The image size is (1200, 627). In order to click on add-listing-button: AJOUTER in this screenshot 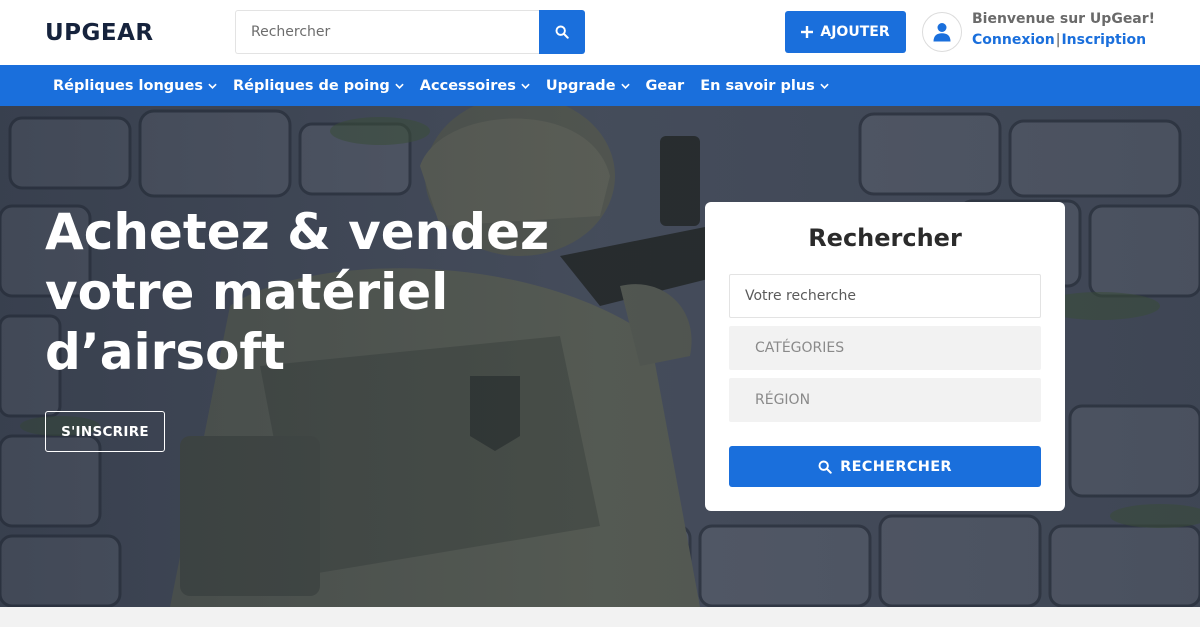, I will do `click(845, 32)`.